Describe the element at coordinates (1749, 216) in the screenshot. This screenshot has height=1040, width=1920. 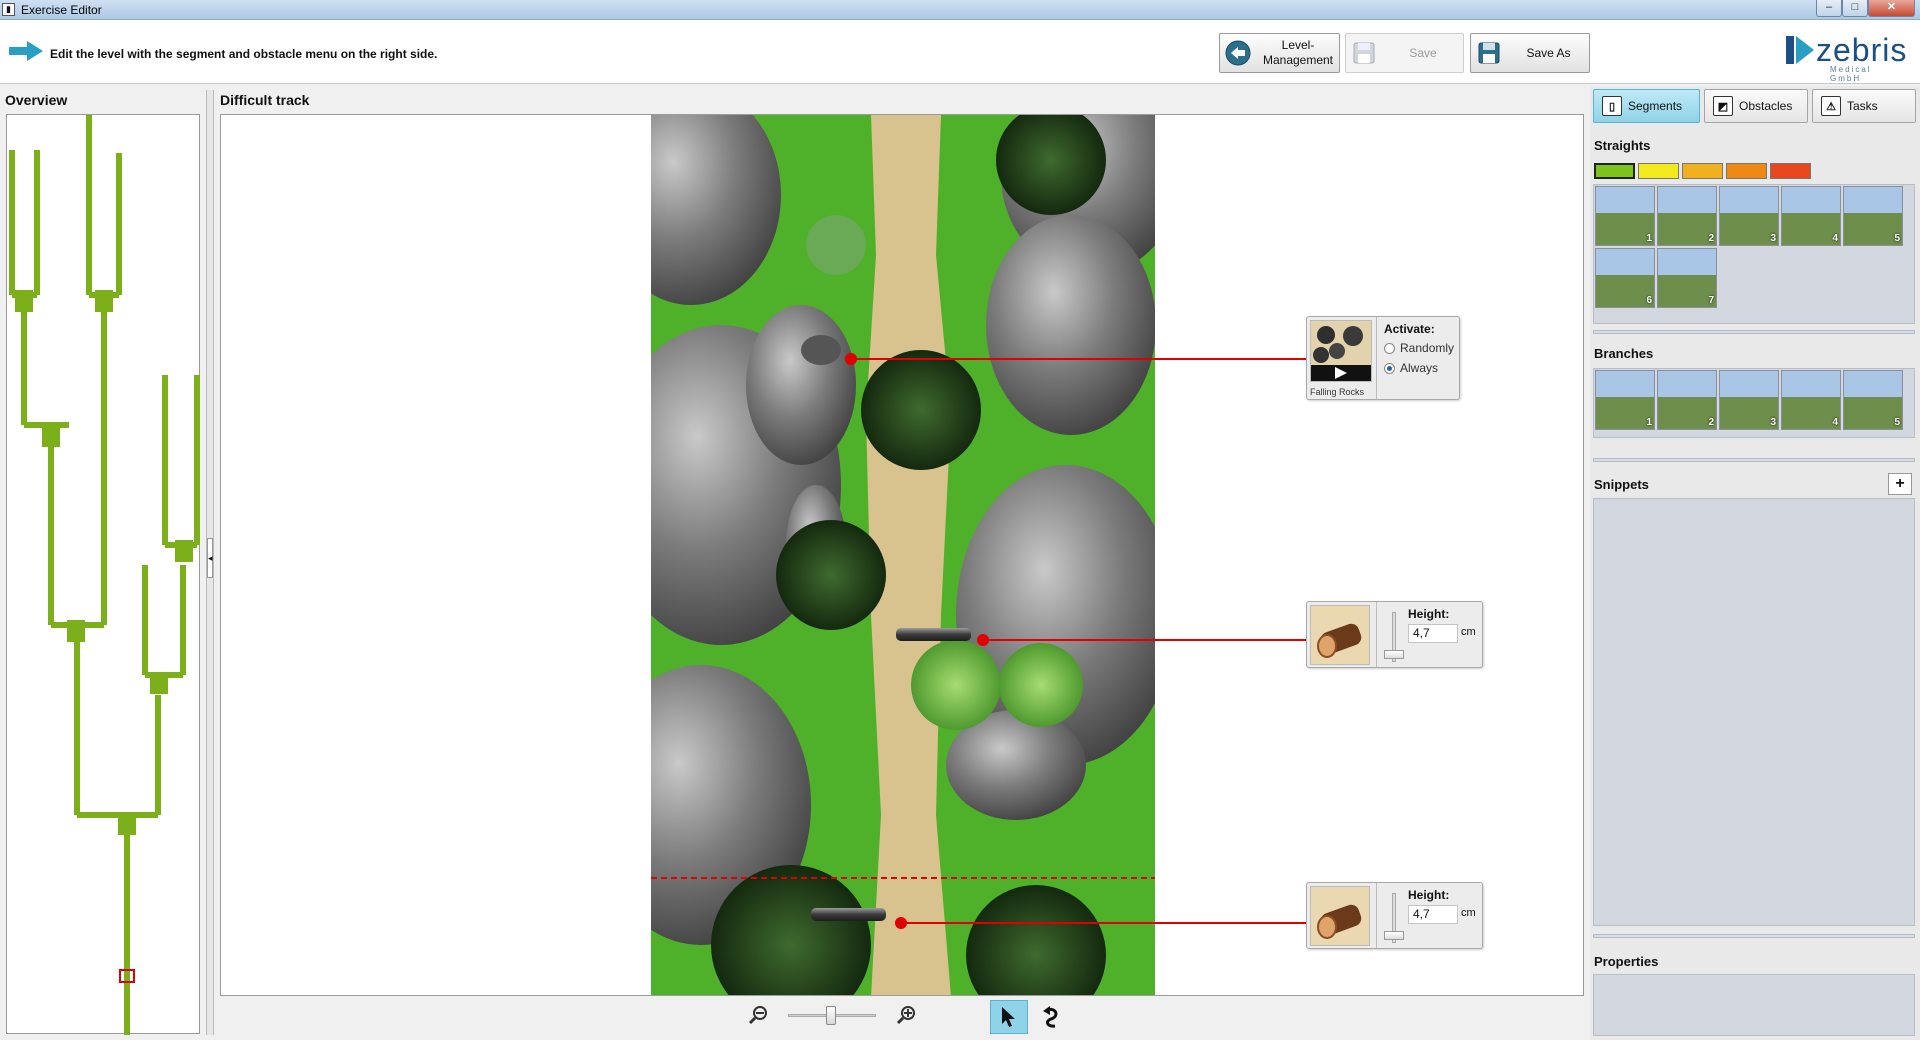
I see `straight-segment-tile: 3` at that location.